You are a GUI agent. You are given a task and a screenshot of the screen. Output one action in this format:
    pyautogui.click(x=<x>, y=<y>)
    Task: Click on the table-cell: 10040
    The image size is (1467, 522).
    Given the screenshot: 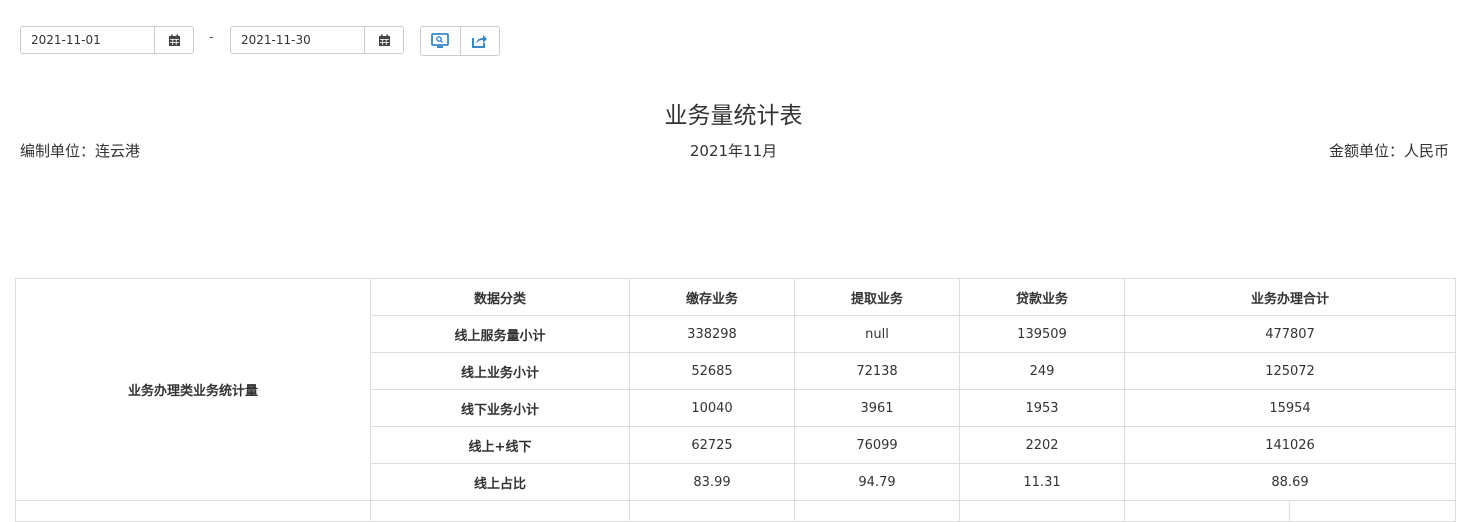 What is the action you would take?
    pyautogui.click(x=712, y=408)
    